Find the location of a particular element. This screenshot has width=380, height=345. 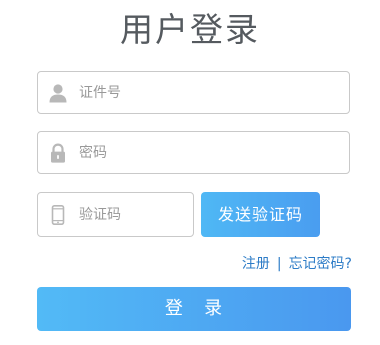

forgot-password-link: 忘记密码? is located at coordinates (320, 264).